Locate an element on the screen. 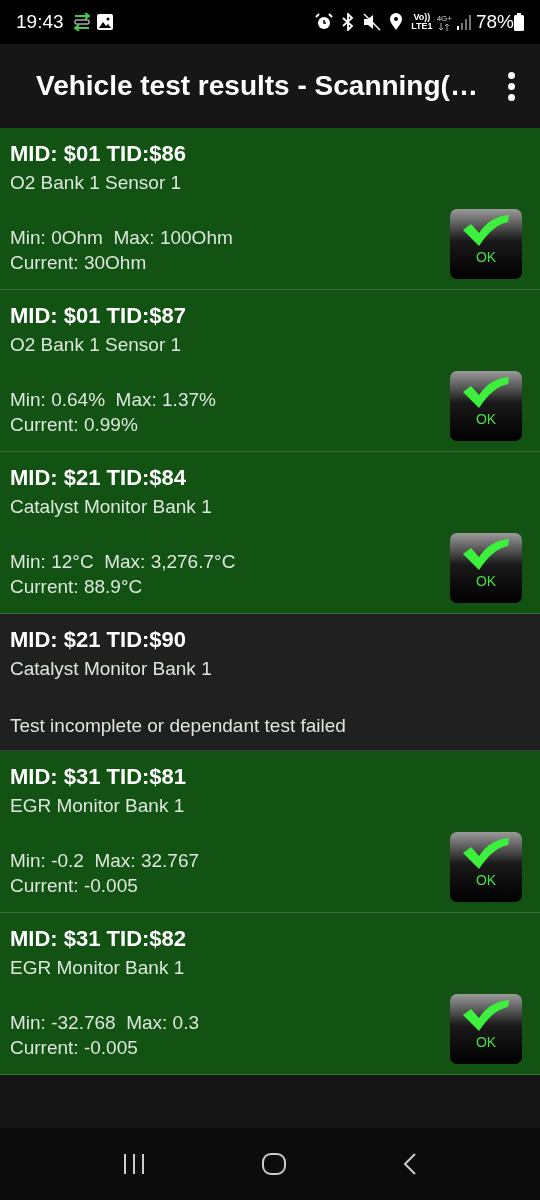 This screenshot has height=1200, width=540. network-label: 4G+ is located at coordinates (444, 18).